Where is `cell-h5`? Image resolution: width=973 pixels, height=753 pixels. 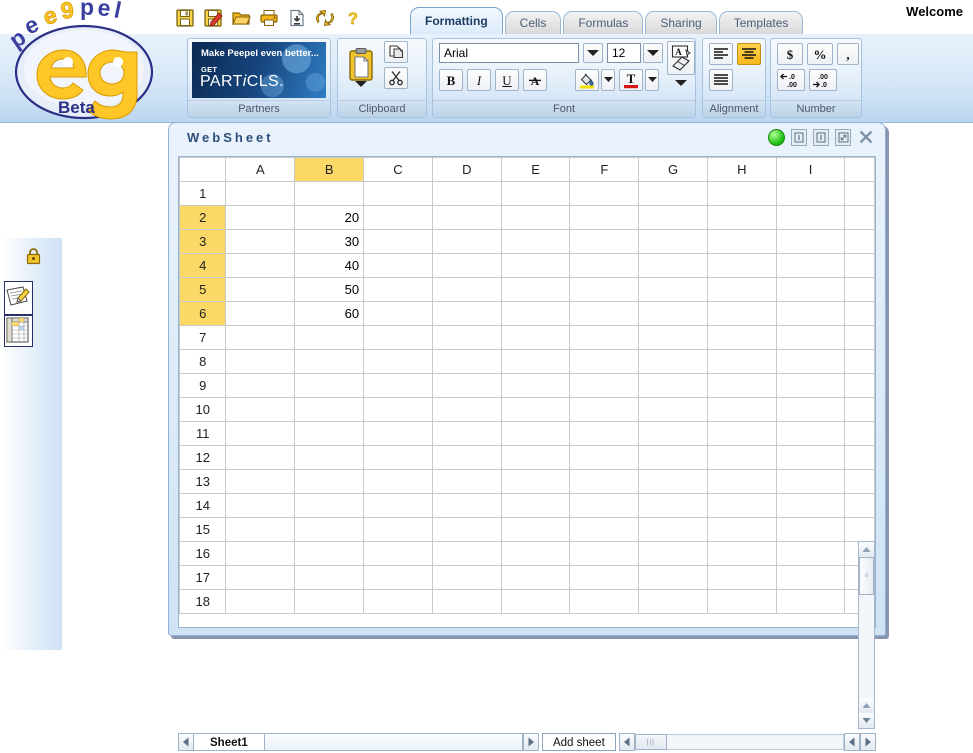 cell-h5 is located at coordinates (741, 289).